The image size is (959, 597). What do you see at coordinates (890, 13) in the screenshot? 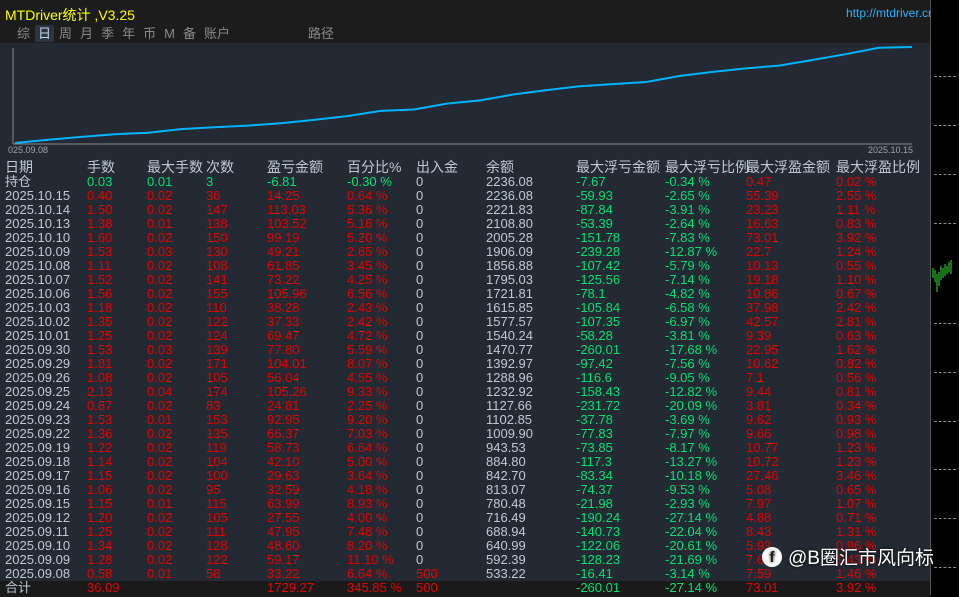
I see `website-link: http://mtdriver.cn` at bounding box center [890, 13].